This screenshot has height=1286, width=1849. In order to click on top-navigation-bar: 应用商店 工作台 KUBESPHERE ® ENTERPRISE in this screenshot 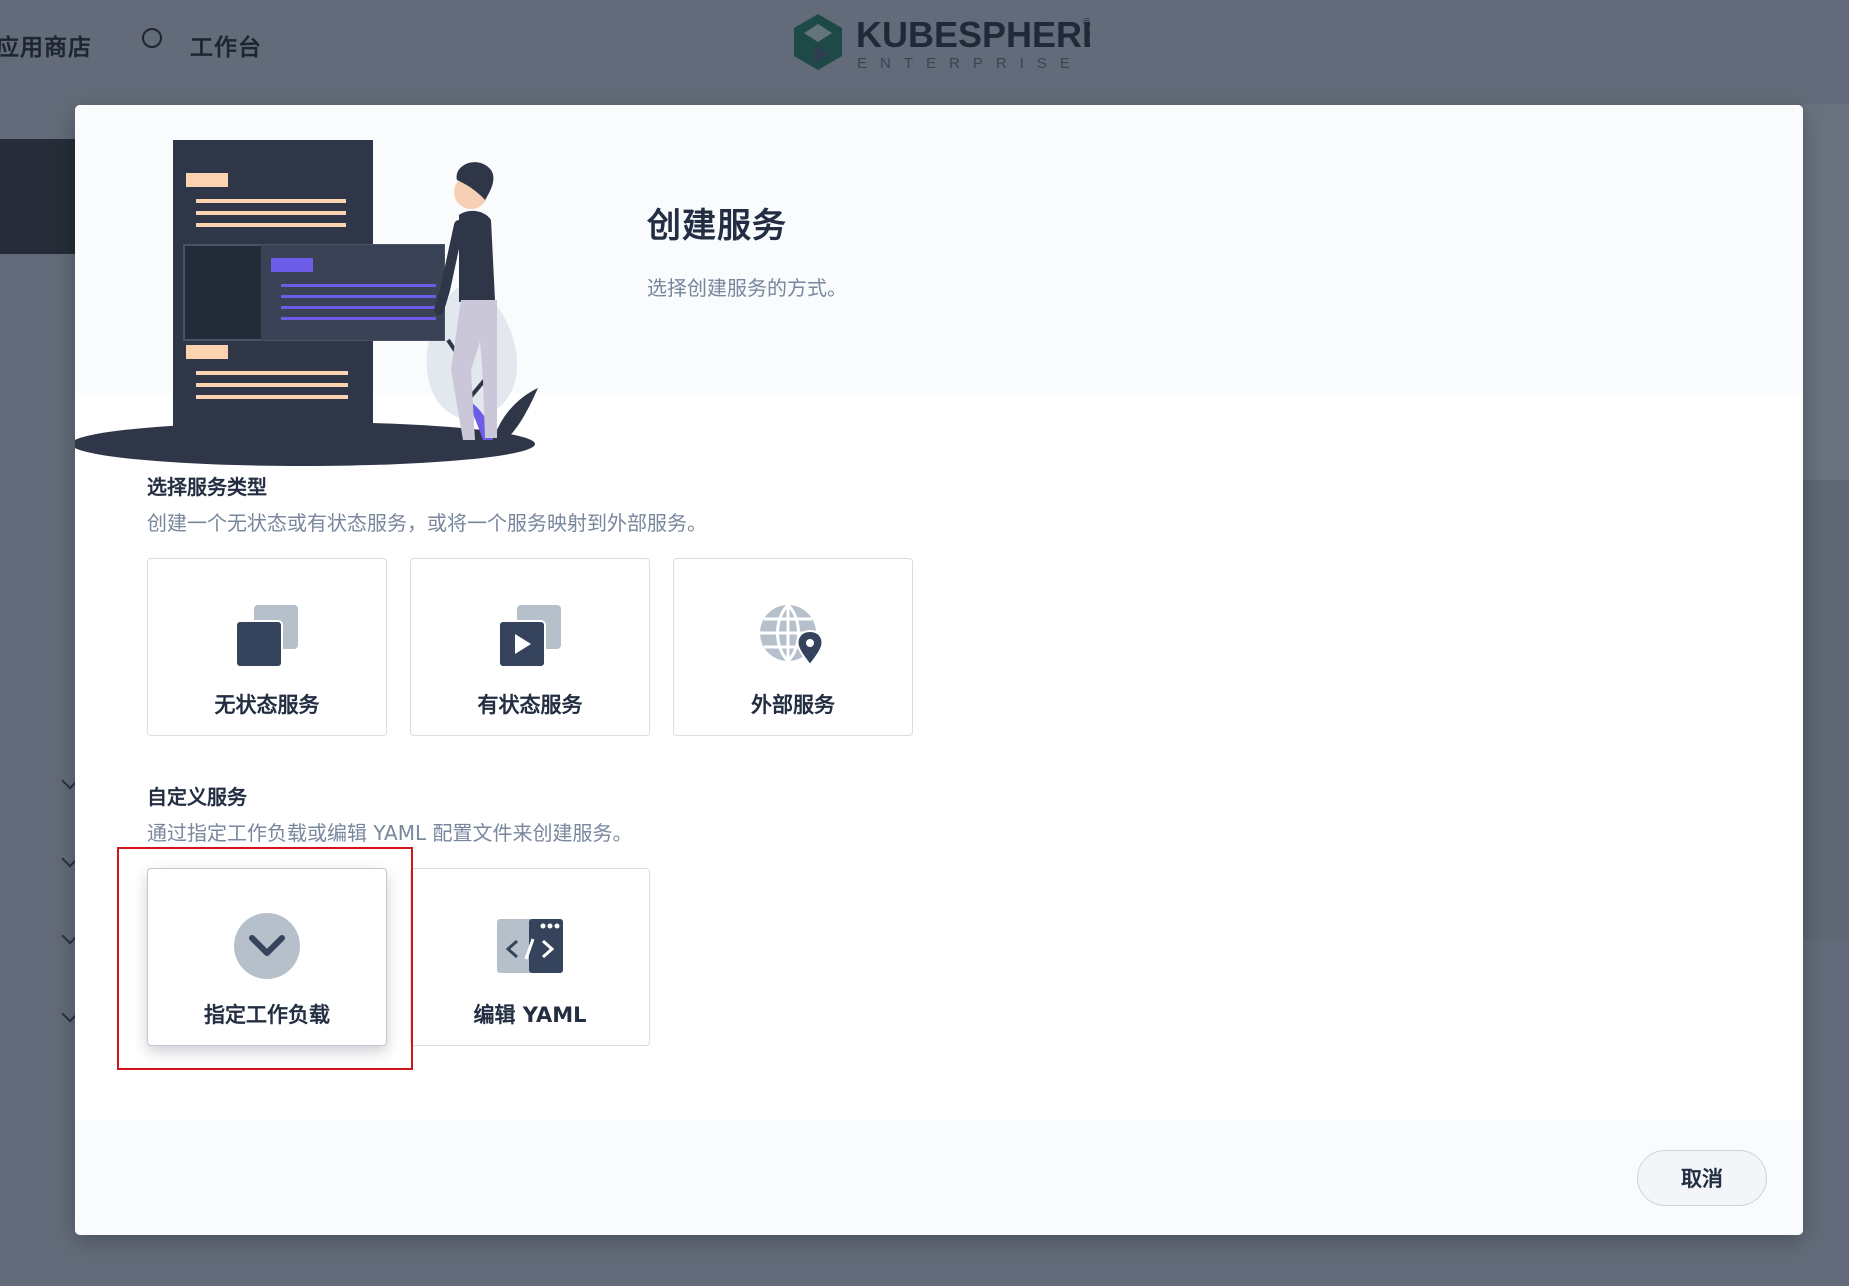, I will do `click(924, 52)`.